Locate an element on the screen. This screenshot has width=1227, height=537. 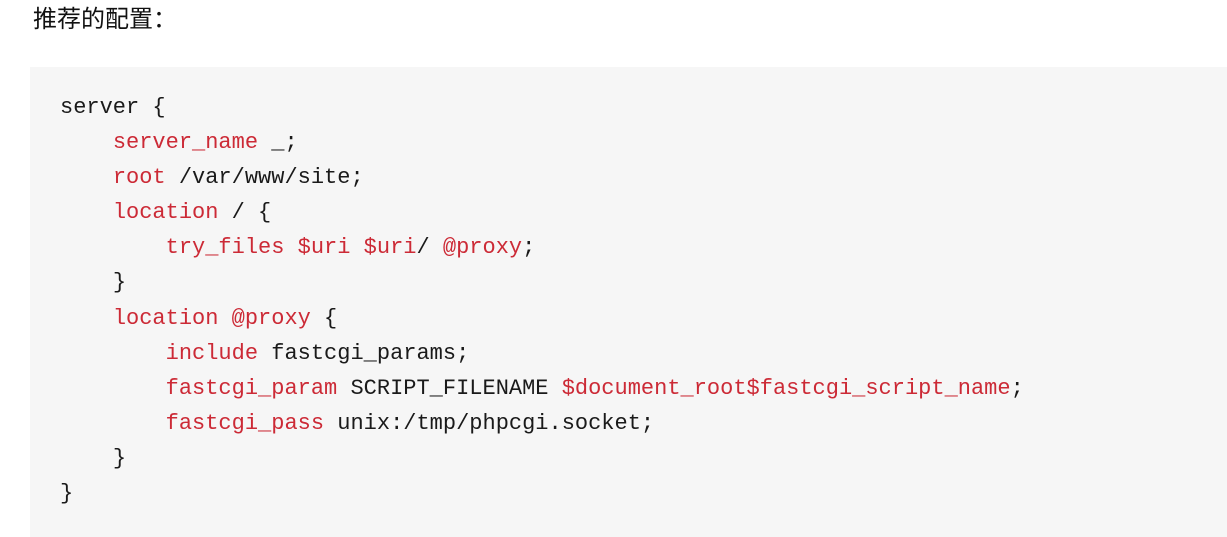
code-keyword: fastcgi_param is located at coordinates (251, 388).